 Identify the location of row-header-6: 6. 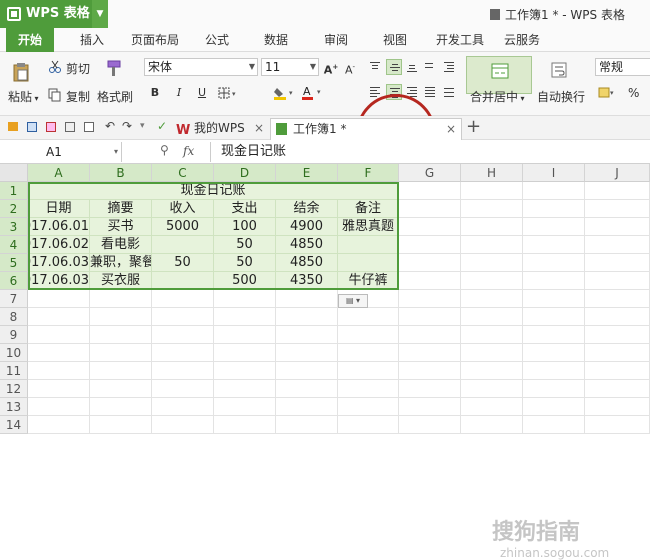
(14, 281).